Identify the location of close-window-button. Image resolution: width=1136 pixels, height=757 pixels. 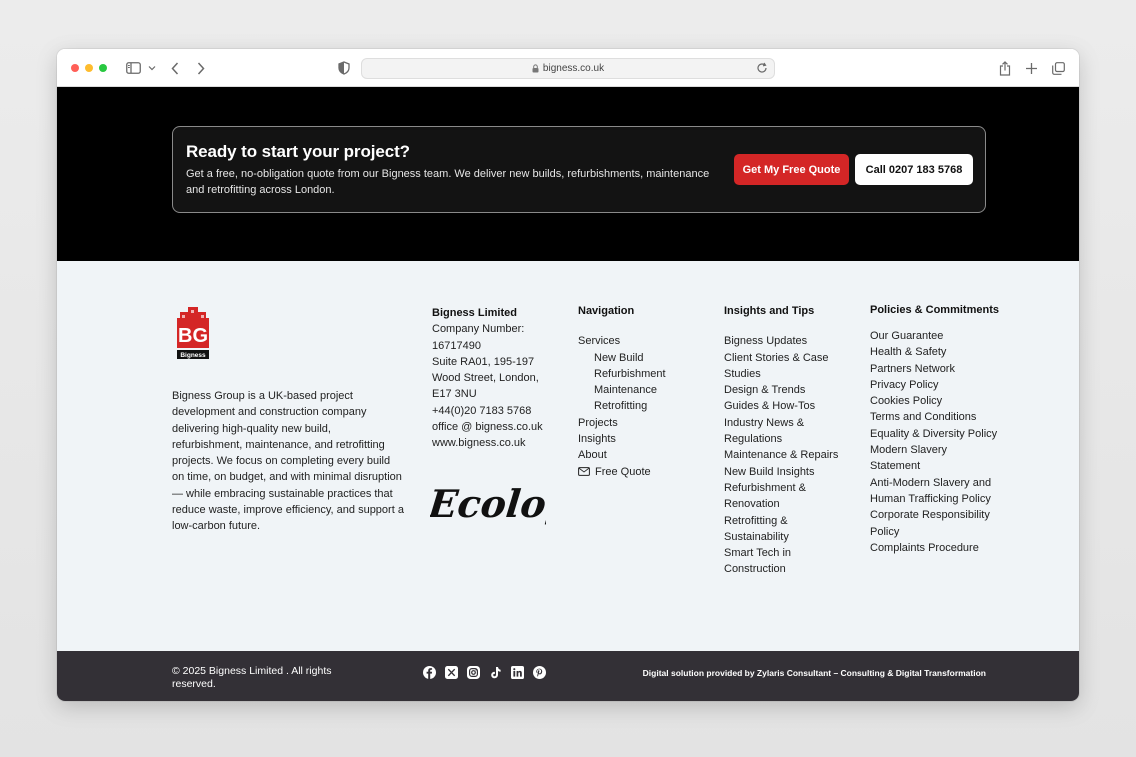
(75, 68).